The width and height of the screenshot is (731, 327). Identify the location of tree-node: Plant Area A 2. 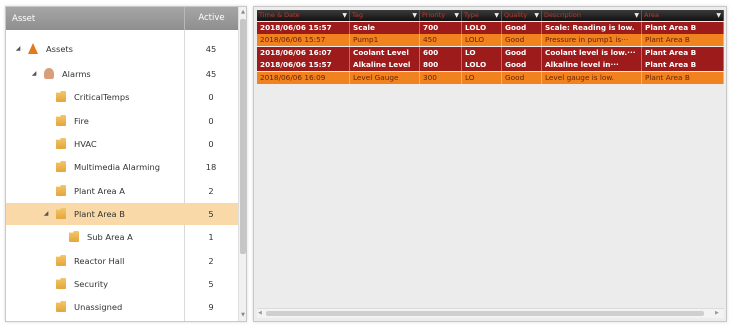
(122, 191).